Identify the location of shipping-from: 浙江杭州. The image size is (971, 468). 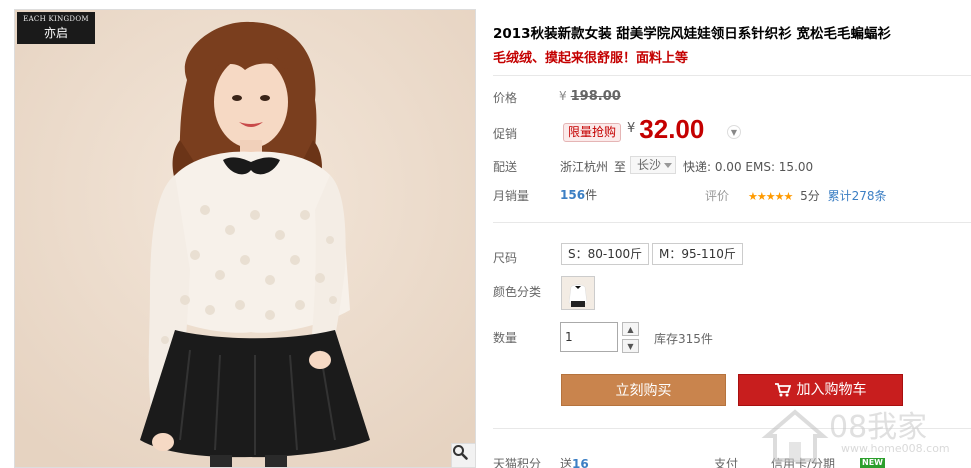
(584, 167).